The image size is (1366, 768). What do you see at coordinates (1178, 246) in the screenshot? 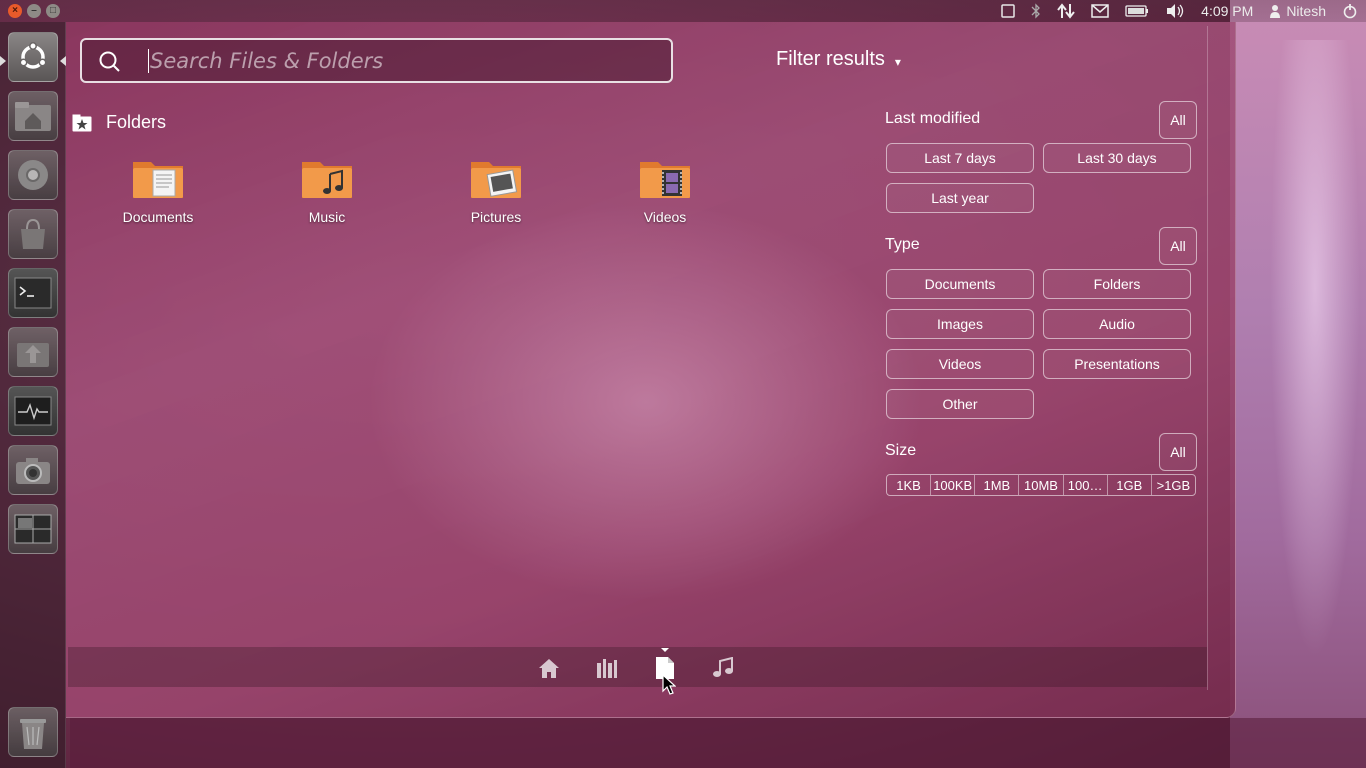
I see `type-all-button: All` at bounding box center [1178, 246].